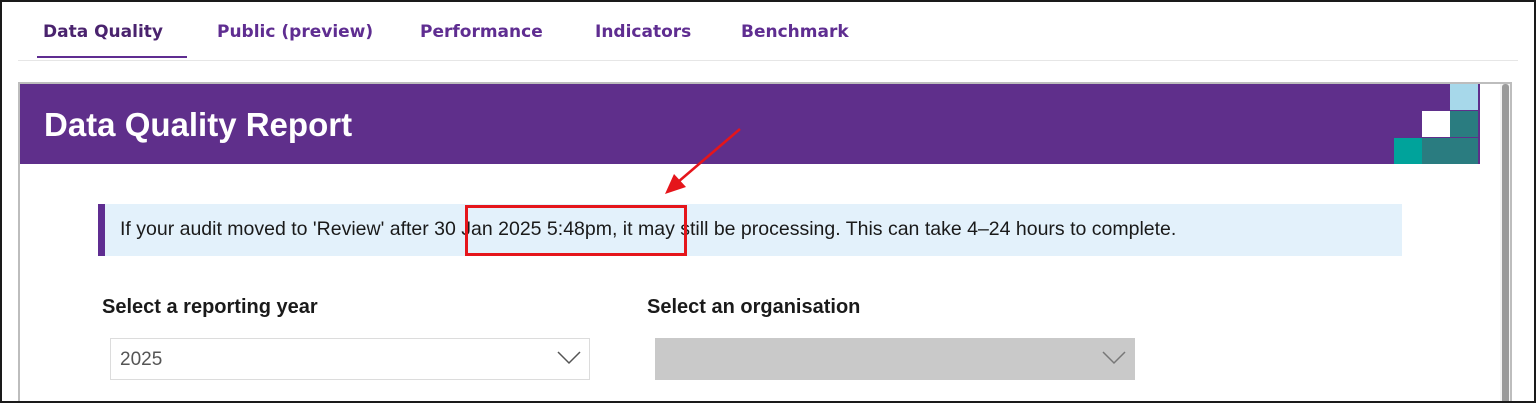 The image size is (1536, 403). What do you see at coordinates (576, 230) in the screenshot?
I see `timestamp-highlight-box` at bounding box center [576, 230].